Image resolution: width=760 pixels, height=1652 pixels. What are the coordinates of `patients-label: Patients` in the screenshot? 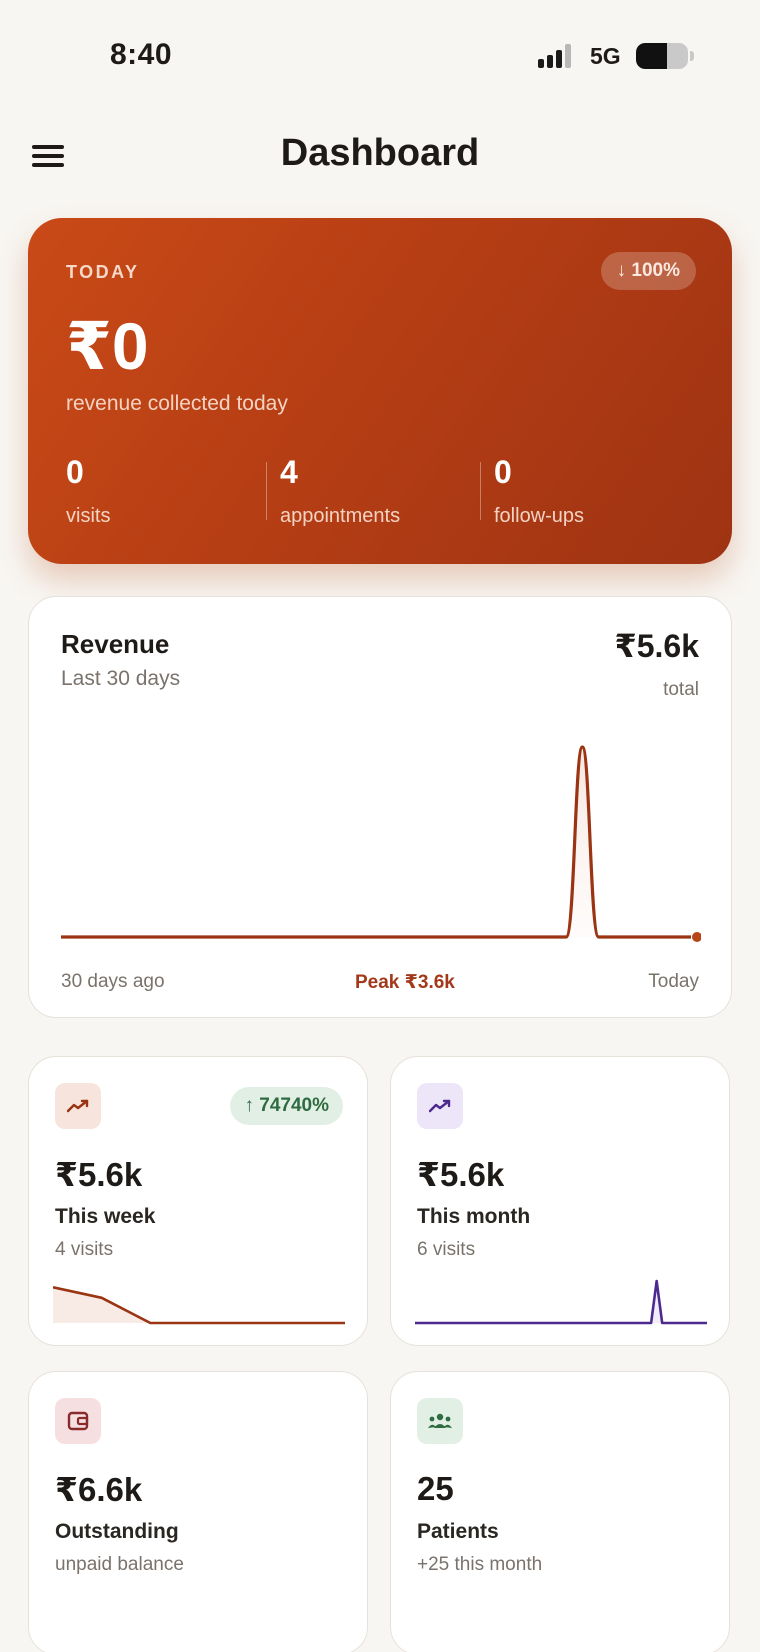 It's located at (458, 1531).